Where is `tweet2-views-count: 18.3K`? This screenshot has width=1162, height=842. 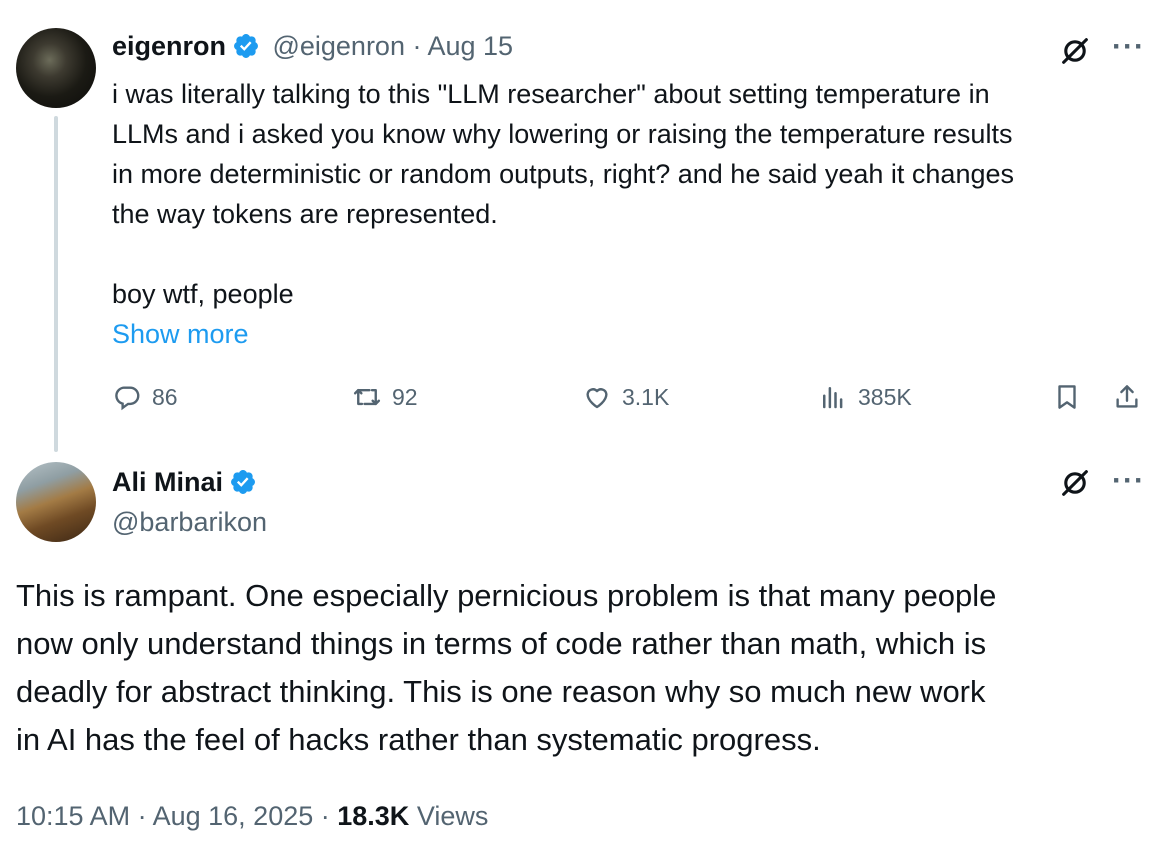 tweet2-views-count: 18.3K is located at coordinates (373, 816).